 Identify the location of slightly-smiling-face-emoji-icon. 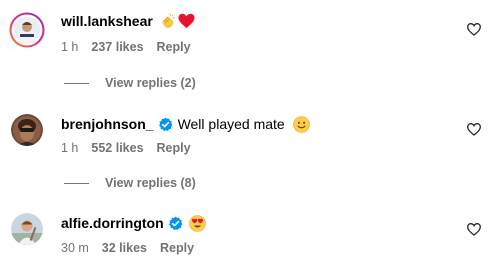
(301, 124).